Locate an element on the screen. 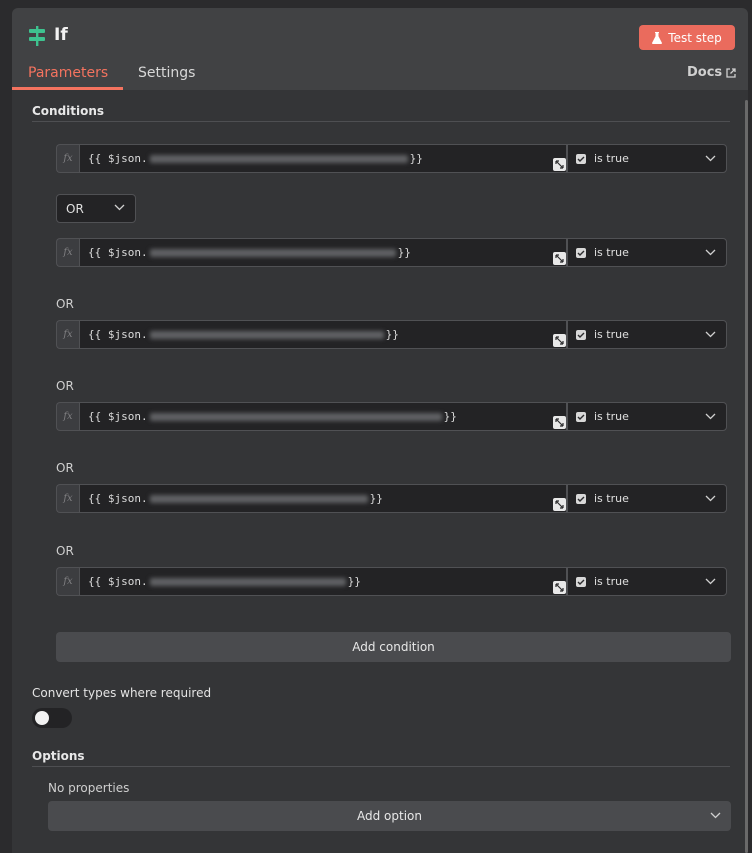  test-step-button: Test step is located at coordinates (687, 37).